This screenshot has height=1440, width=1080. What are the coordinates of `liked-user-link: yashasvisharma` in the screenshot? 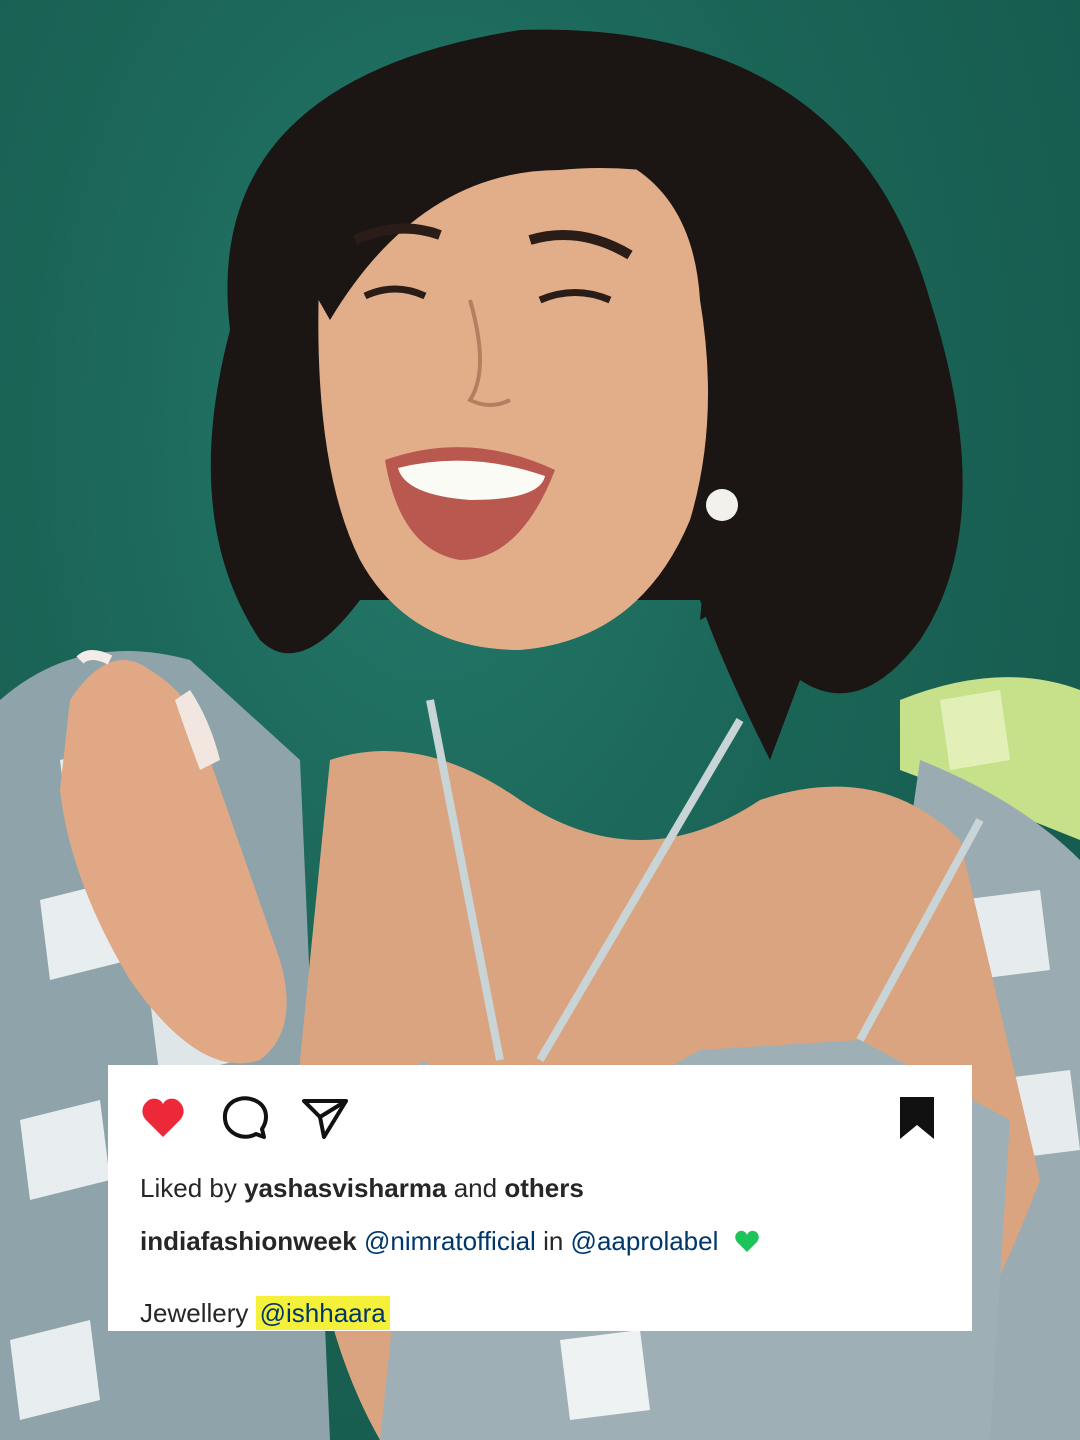 It's located at (345, 1188).